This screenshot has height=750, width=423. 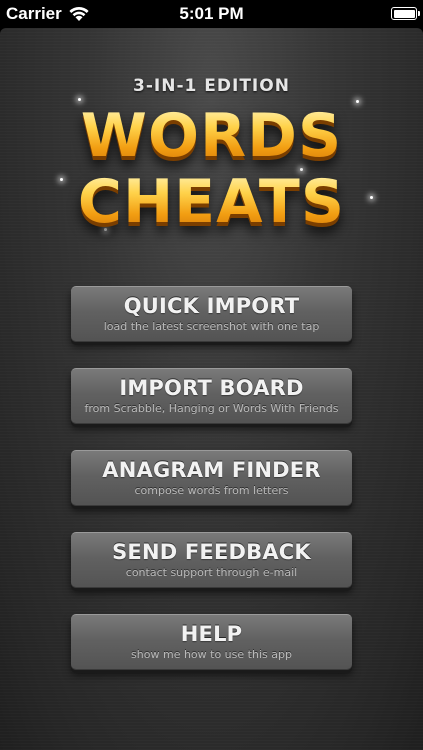 What do you see at coordinates (211, 202) in the screenshot?
I see `logo-title-cheats: CHEATS` at bounding box center [211, 202].